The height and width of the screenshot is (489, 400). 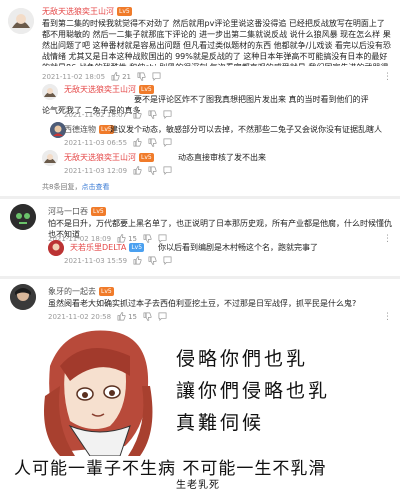 What do you see at coordinates (238, 247) in the screenshot?
I see `reply-text: 你以后看到编剧是木村畅这个名，跑就完事了` at bounding box center [238, 247].